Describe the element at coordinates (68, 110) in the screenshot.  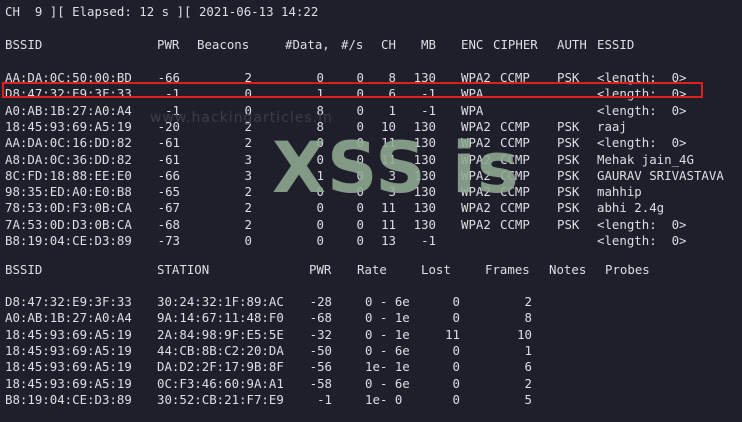
I see `ap-bssid-cell: A0:AB:1B:27:A0:A4` at that location.